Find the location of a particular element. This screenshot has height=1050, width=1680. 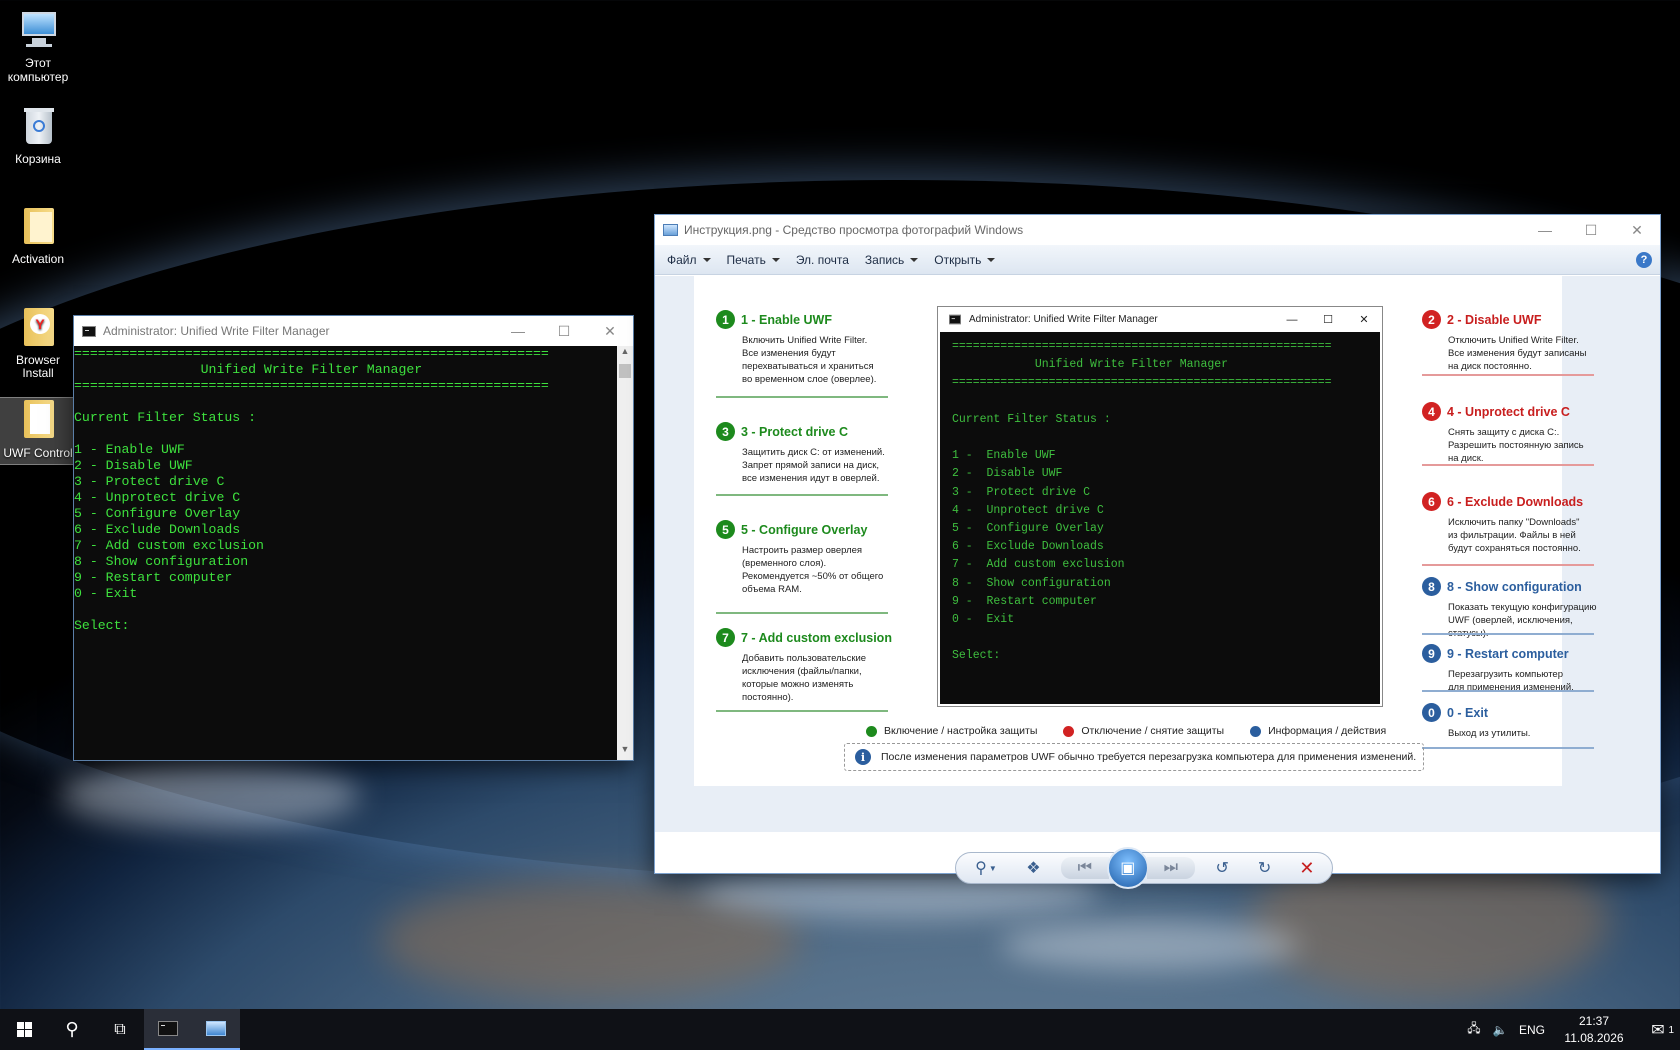

windows-logo-icon is located at coordinates (24, 1029).